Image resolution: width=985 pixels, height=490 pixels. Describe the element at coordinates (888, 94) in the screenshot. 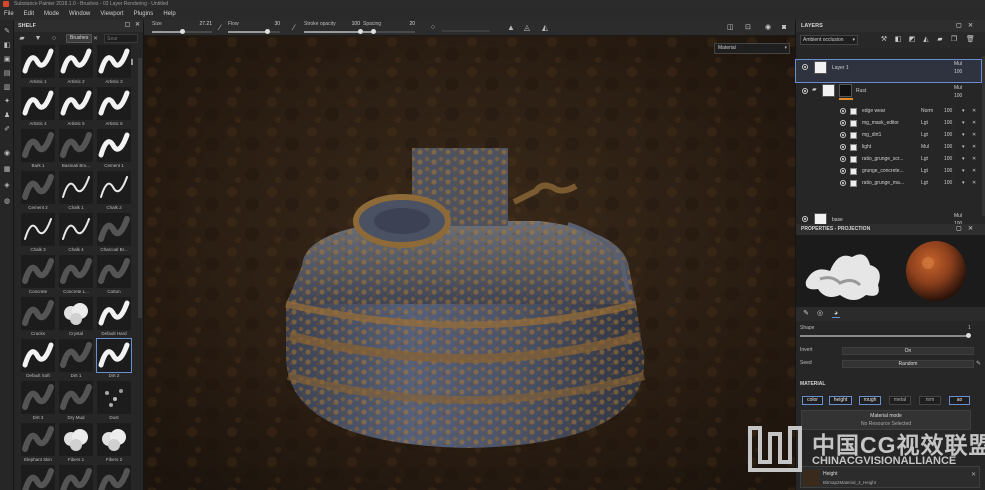

I see `layer-folder-row: ▰ Rust Mul 100` at that location.